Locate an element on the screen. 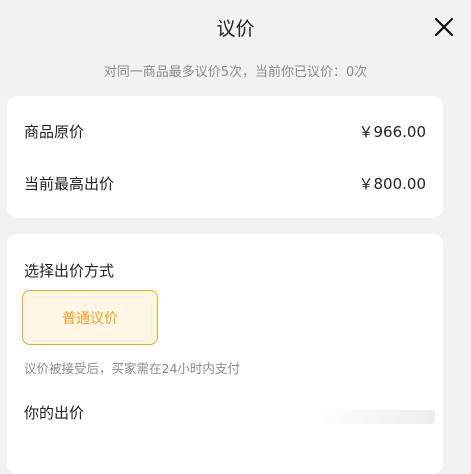 The height and width of the screenshot is (474, 471). normal-bid-option-button: 普通议价 is located at coordinates (90, 317).